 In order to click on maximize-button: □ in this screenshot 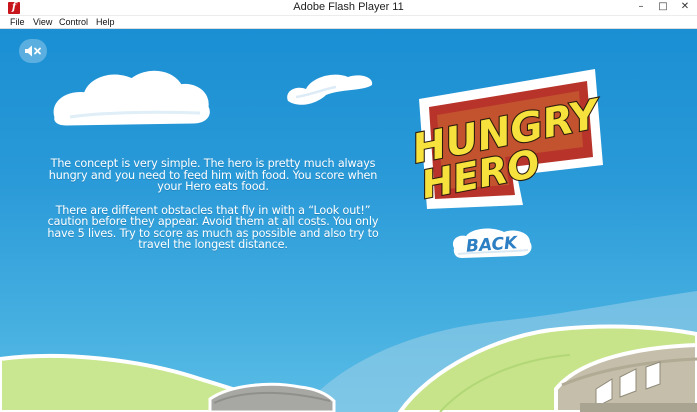, I will do `click(663, 7)`.